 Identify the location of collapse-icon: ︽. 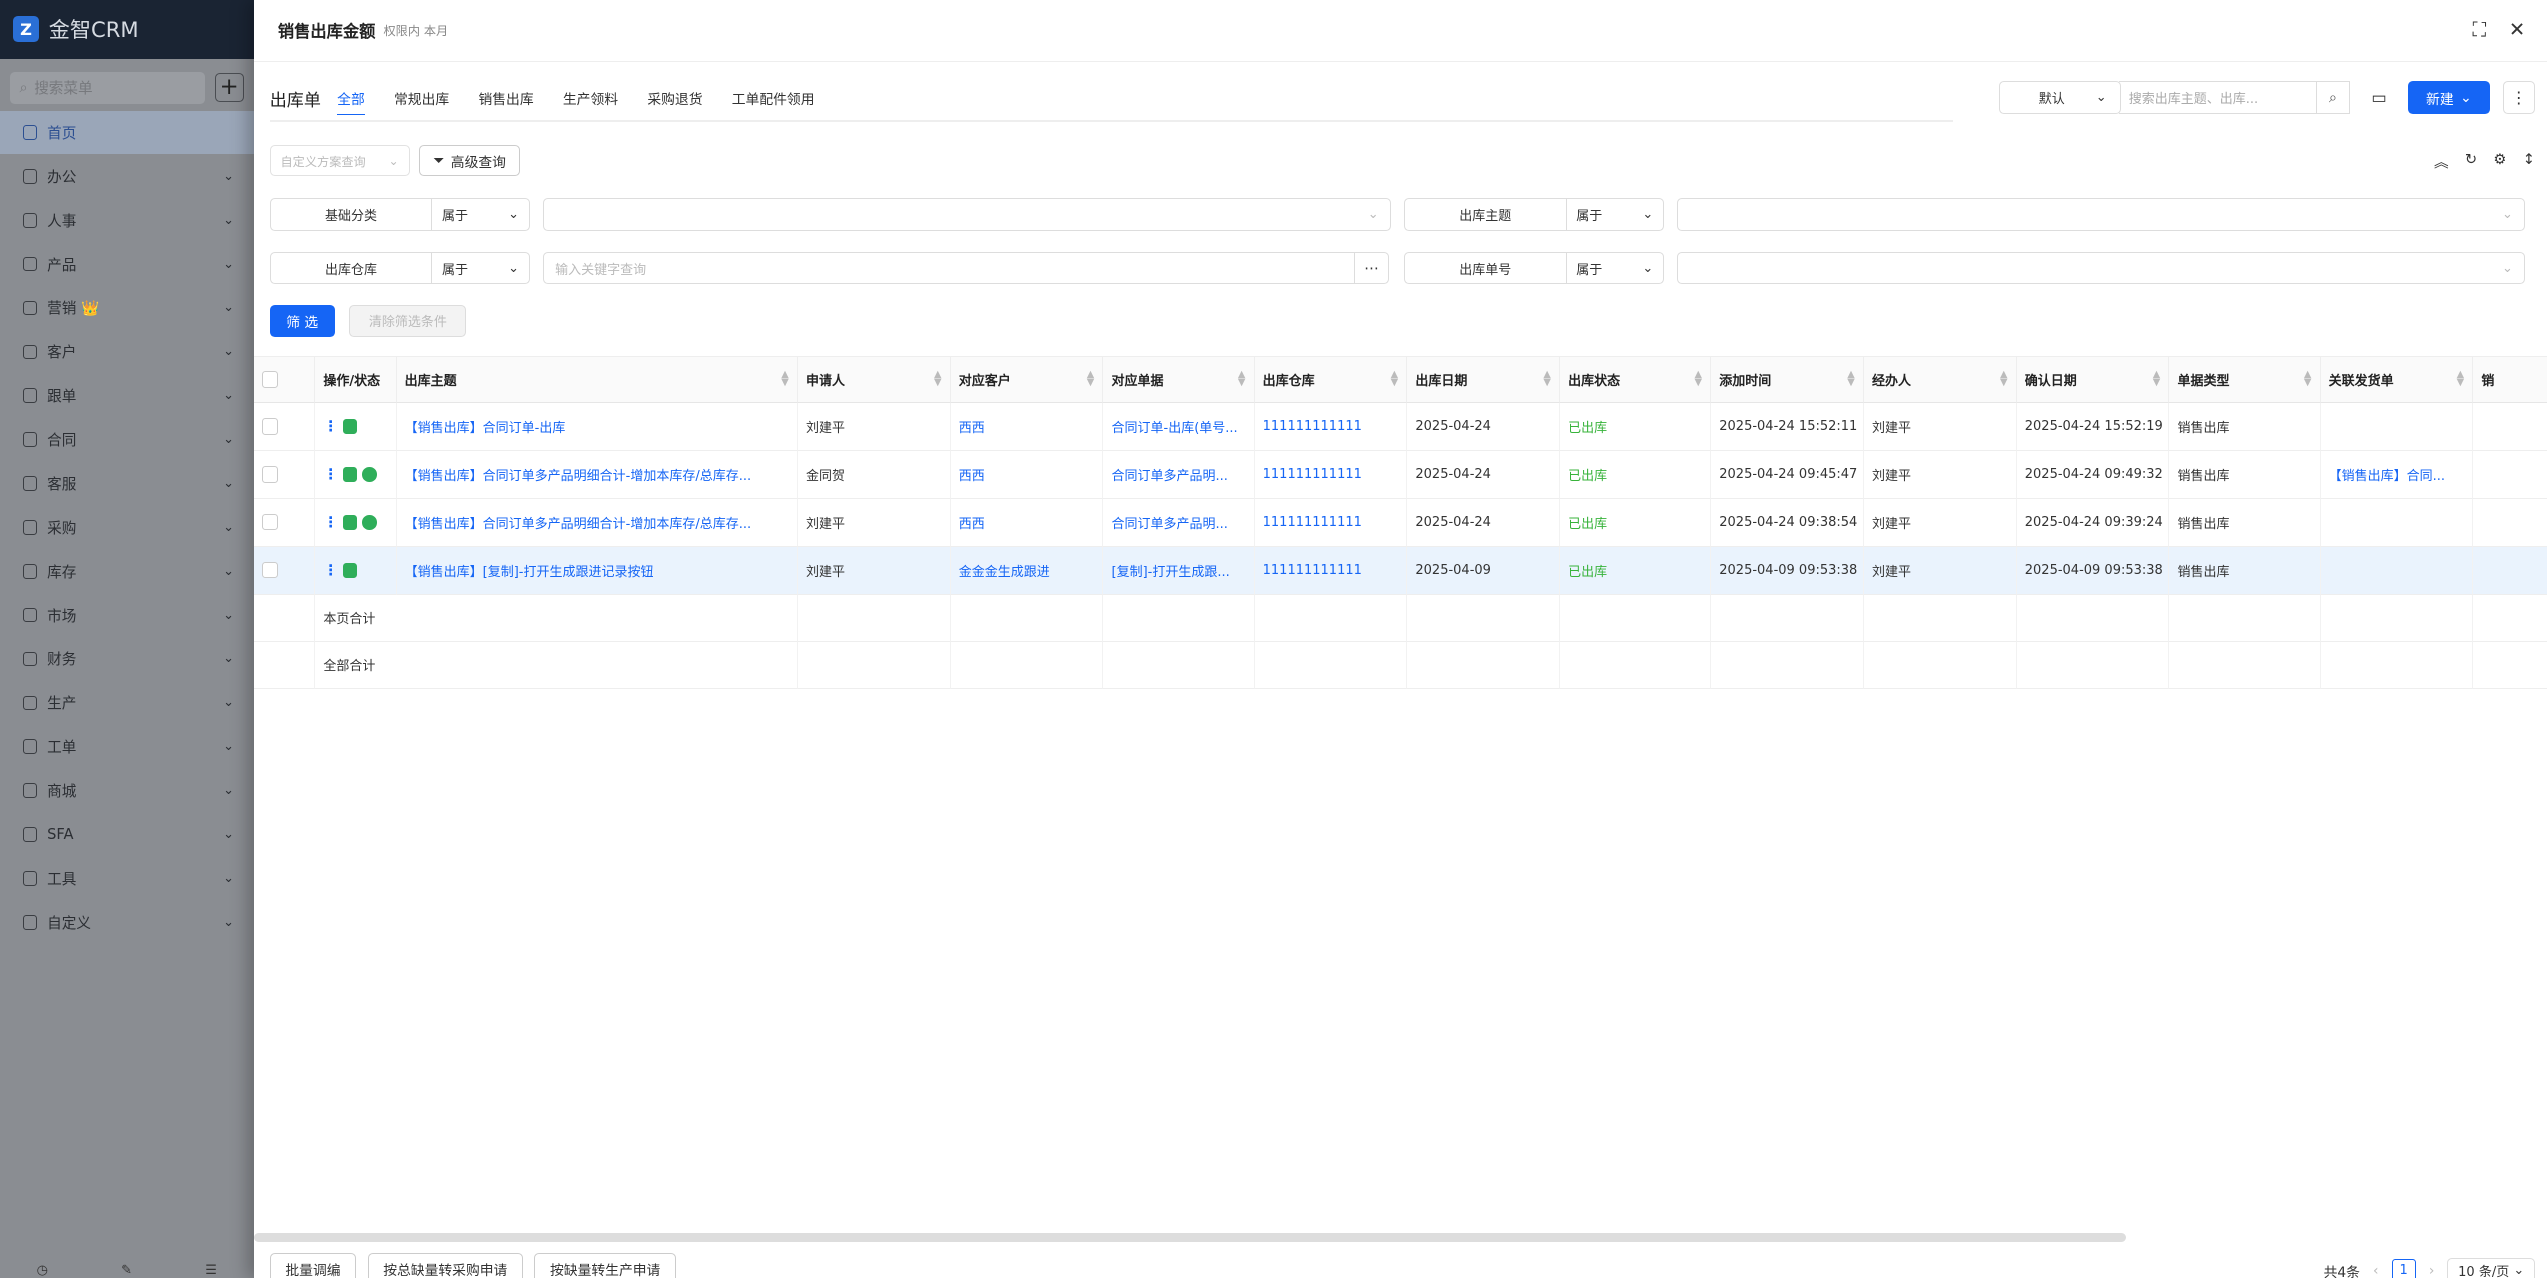
(2441, 161).